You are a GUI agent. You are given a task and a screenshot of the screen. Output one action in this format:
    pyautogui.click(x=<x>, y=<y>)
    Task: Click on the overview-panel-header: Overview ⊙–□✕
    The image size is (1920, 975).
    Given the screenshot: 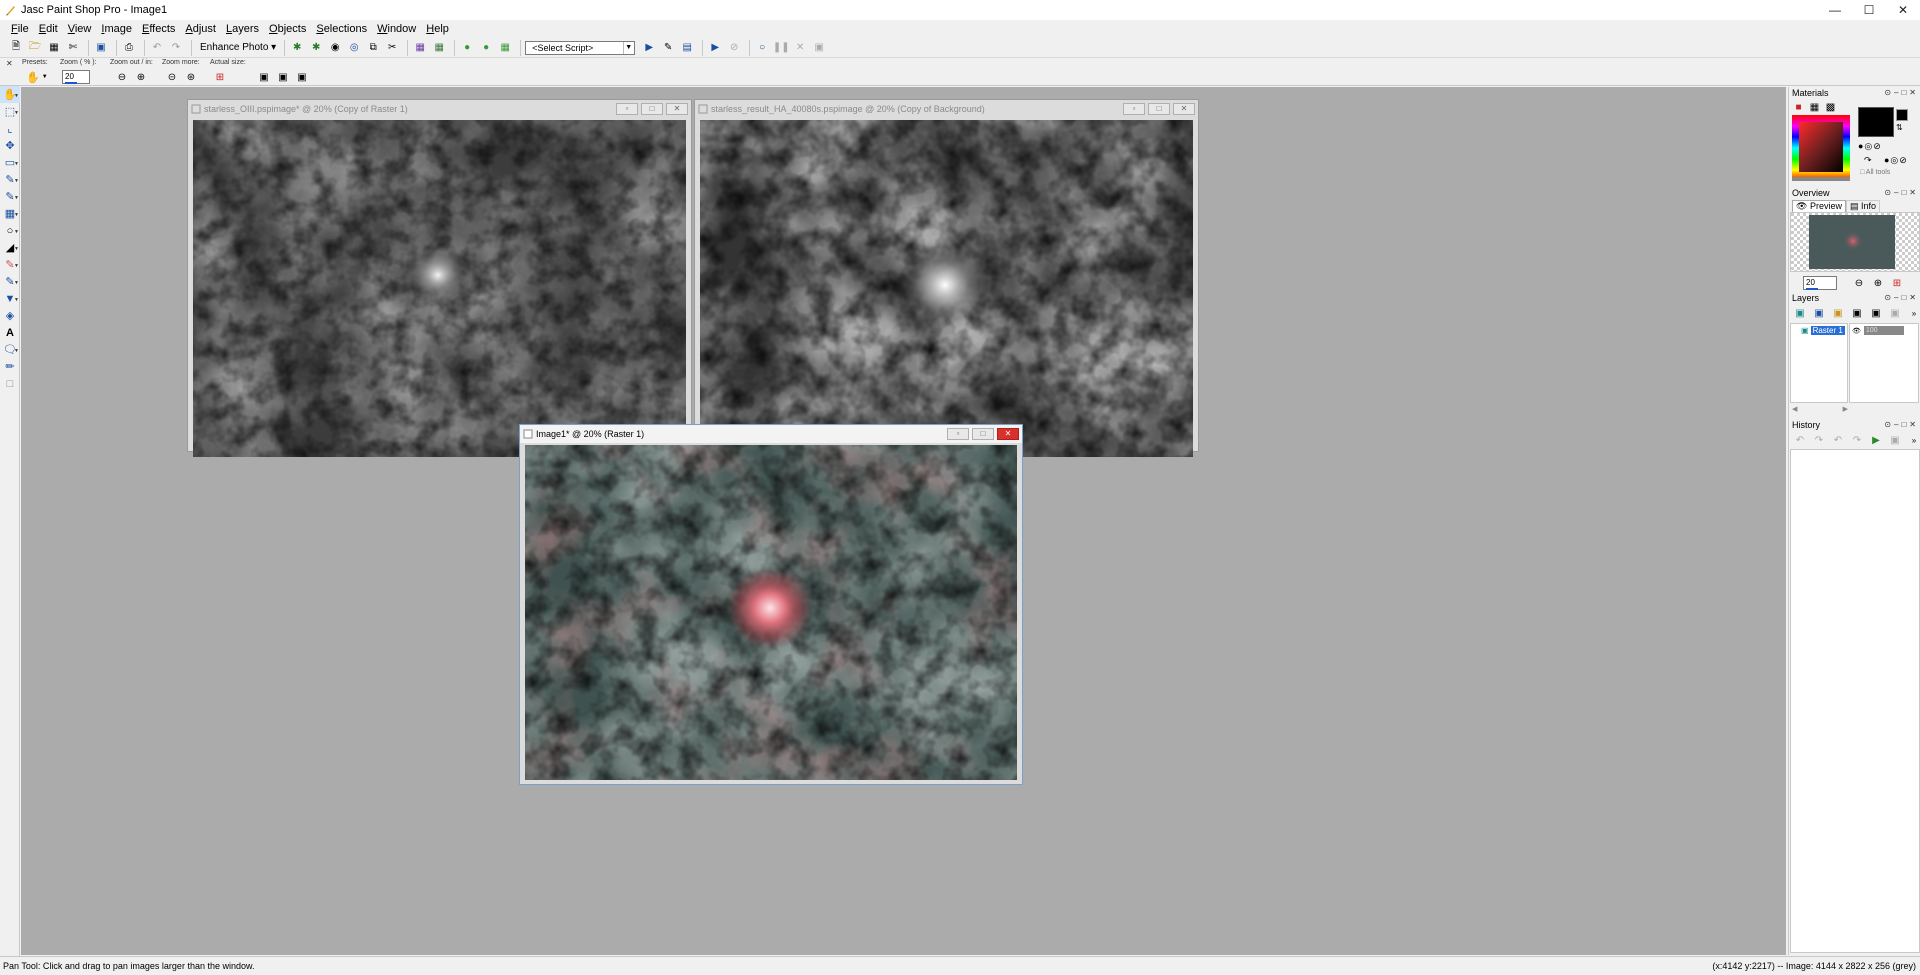 What is the action you would take?
    pyautogui.click(x=1854, y=193)
    